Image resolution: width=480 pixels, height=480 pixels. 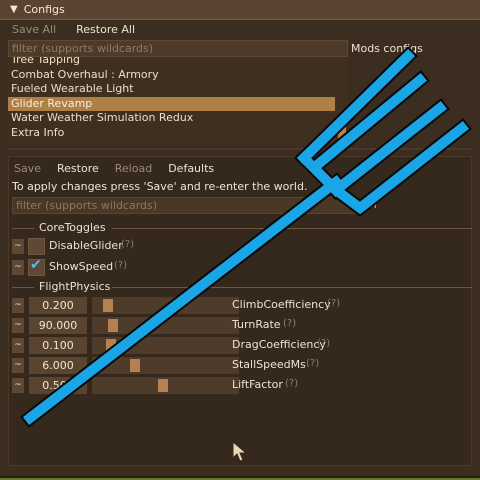 What do you see at coordinates (191, 168) in the screenshot?
I see `defaults-button: Defaults` at bounding box center [191, 168].